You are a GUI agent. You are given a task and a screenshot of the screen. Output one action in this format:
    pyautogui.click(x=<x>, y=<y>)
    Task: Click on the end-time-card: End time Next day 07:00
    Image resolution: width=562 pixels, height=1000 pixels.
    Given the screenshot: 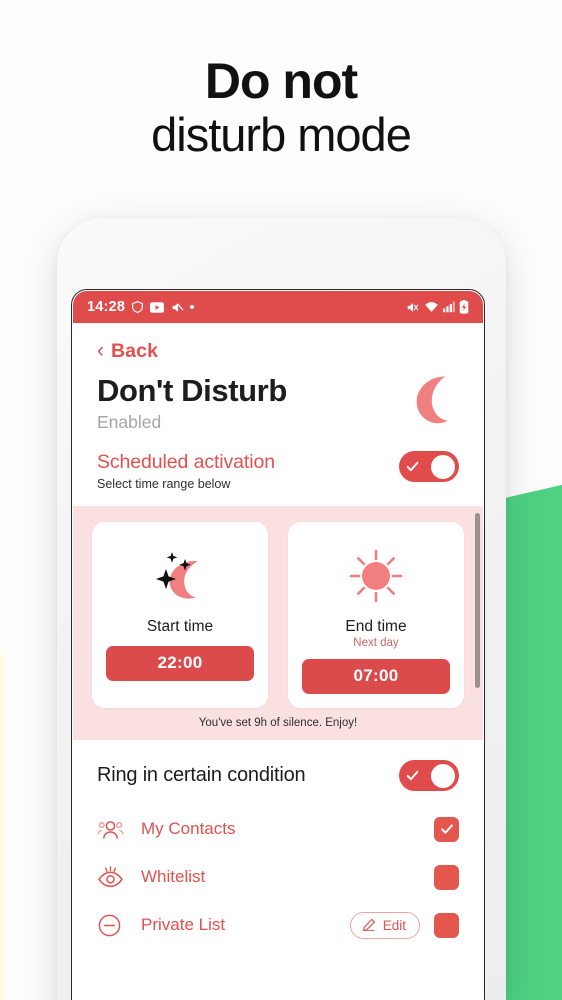 What is the action you would take?
    pyautogui.click(x=376, y=615)
    